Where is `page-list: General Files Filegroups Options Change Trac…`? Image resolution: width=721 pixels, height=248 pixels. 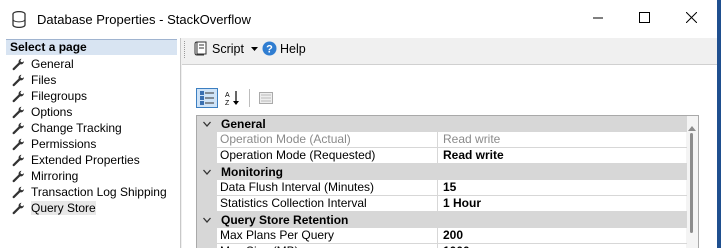 page-list: General Files Filegroups Options Change Trac… is located at coordinates (89, 136).